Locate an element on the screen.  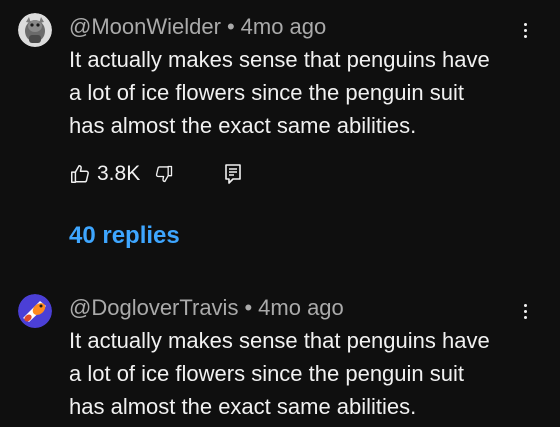
comment-header: @DogloverTravis • 4mo ago is located at coordinates (206, 308).